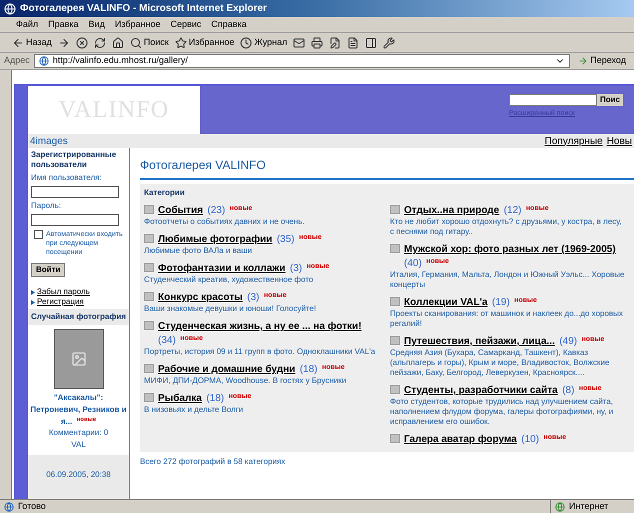  What do you see at coordinates (194, 410) in the screenshot?
I see `category-description: В низовьях и дельте Волги` at bounding box center [194, 410].